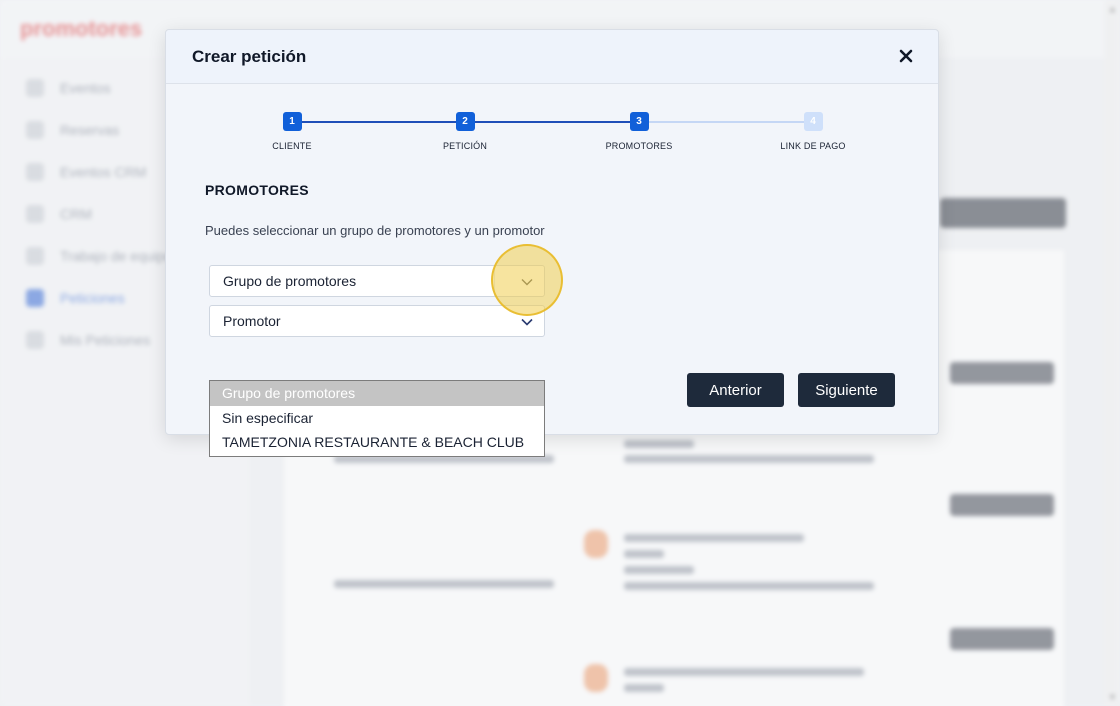 The width and height of the screenshot is (1120, 706). Describe the element at coordinates (1003, 213) in the screenshot. I see `new-request-button` at that location.